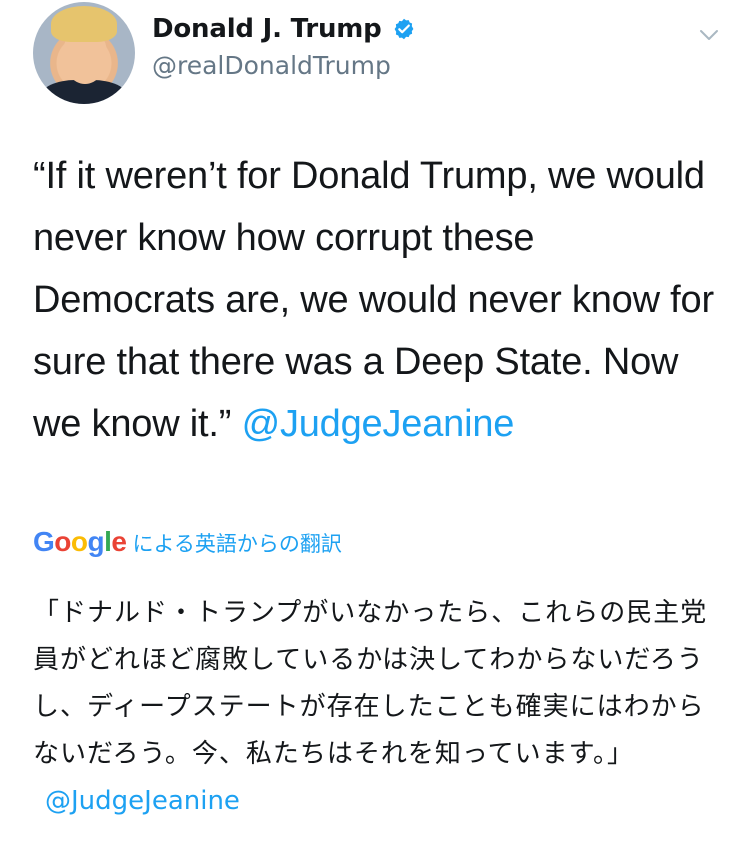 This screenshot has height=845, width=750. What do you see at coordinates (84, 53) in the screenshot?
I see `profile-avatar` at bounding box center [84, 53].